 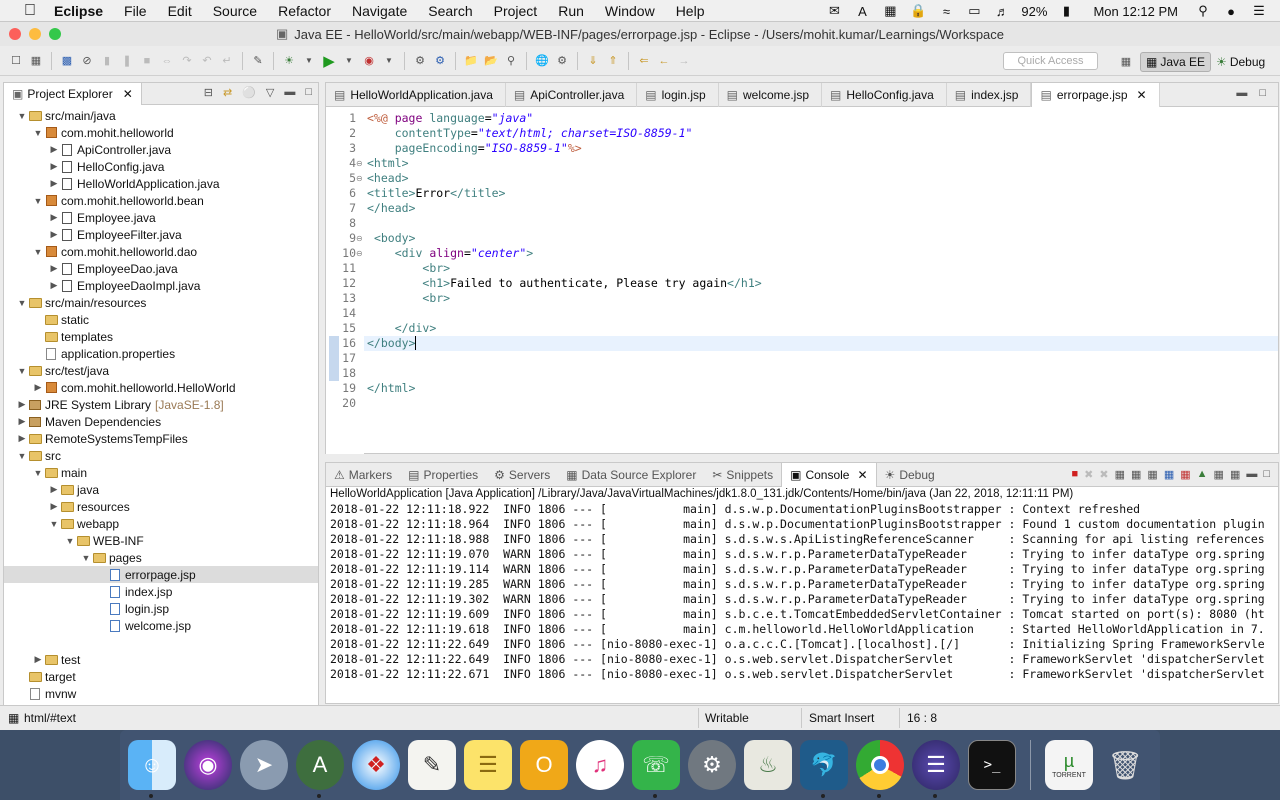 I want to click on tree-item: ▶ com.mohit.helloworld.HelloWorld, so click(x=161, y=387).